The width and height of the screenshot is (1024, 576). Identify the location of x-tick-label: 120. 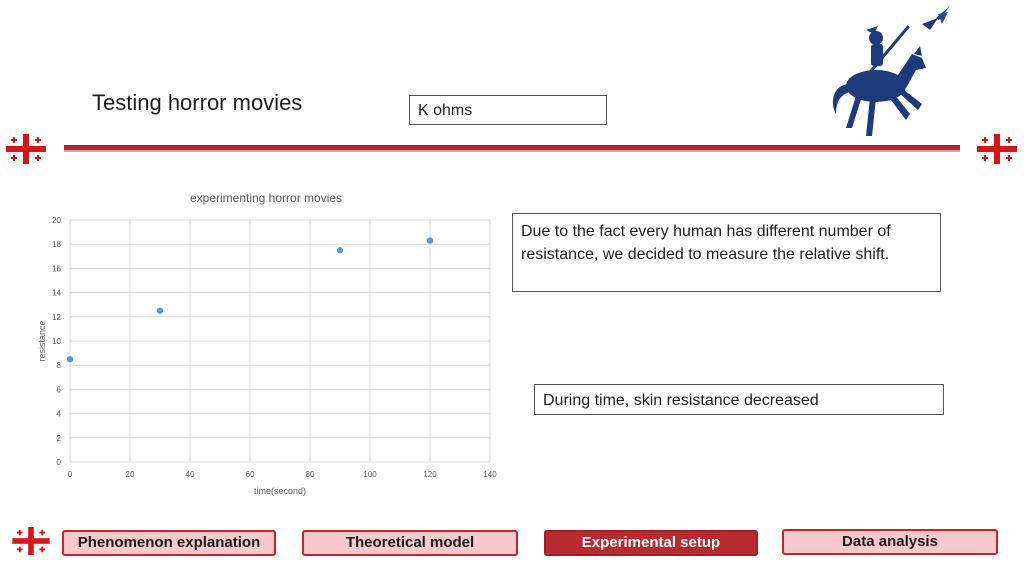
(430, 474).